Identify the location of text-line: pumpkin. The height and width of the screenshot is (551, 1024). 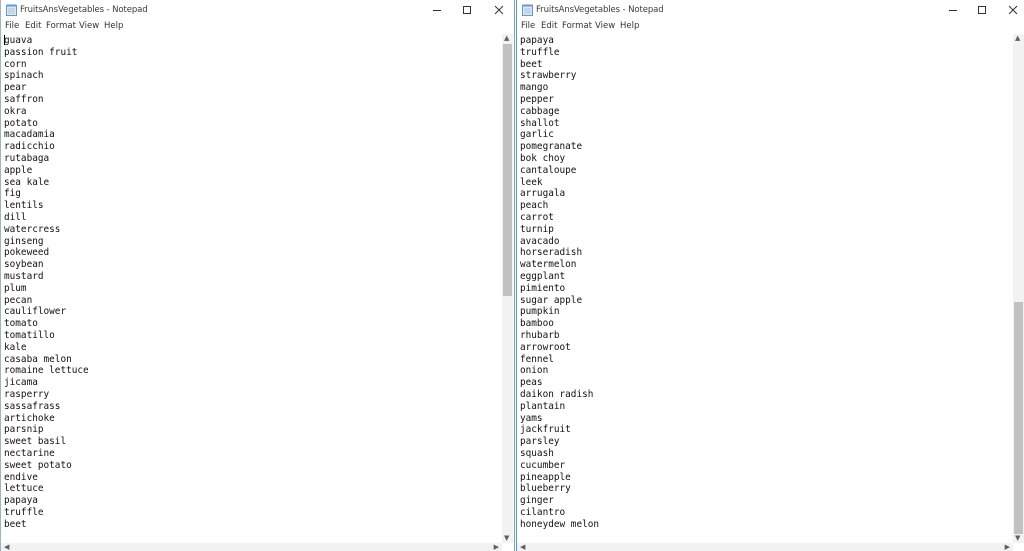
(540, 312).